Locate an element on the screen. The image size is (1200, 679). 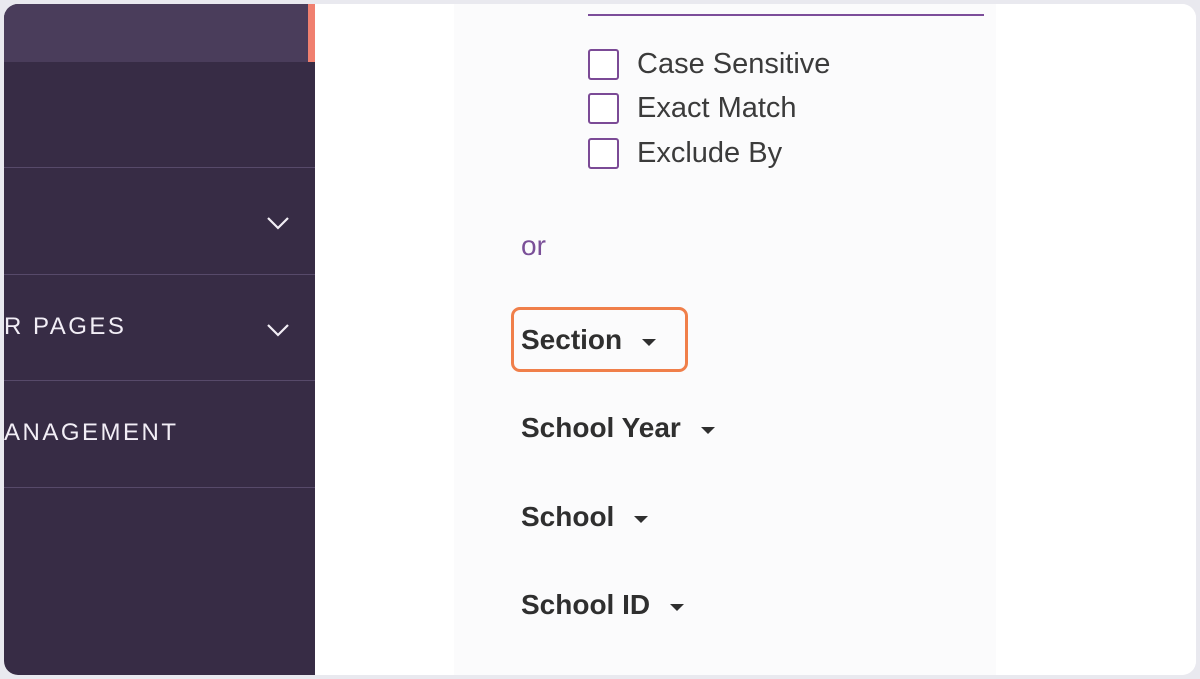
sidebar-item-label: ANAGEMENT is located at coordinates (91, 432).